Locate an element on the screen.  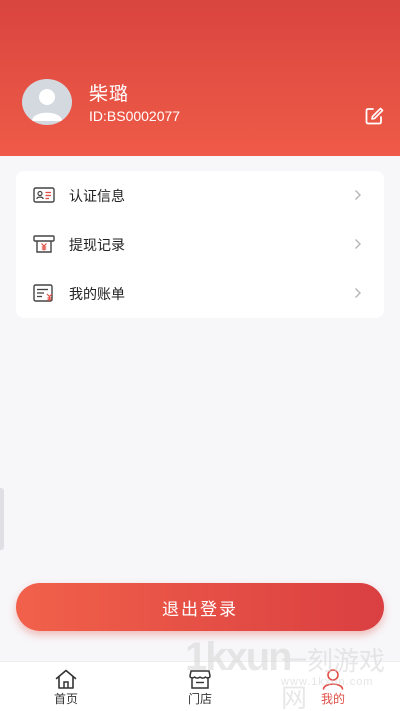
user-icon is located at coordinates (333, 679).